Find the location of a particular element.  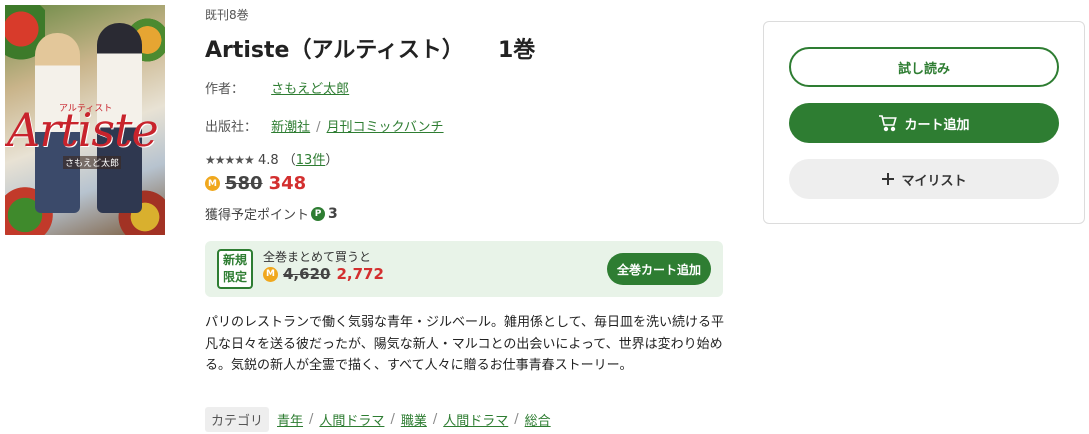

price-row: M 580 348 is located at coordinates (255, 183).